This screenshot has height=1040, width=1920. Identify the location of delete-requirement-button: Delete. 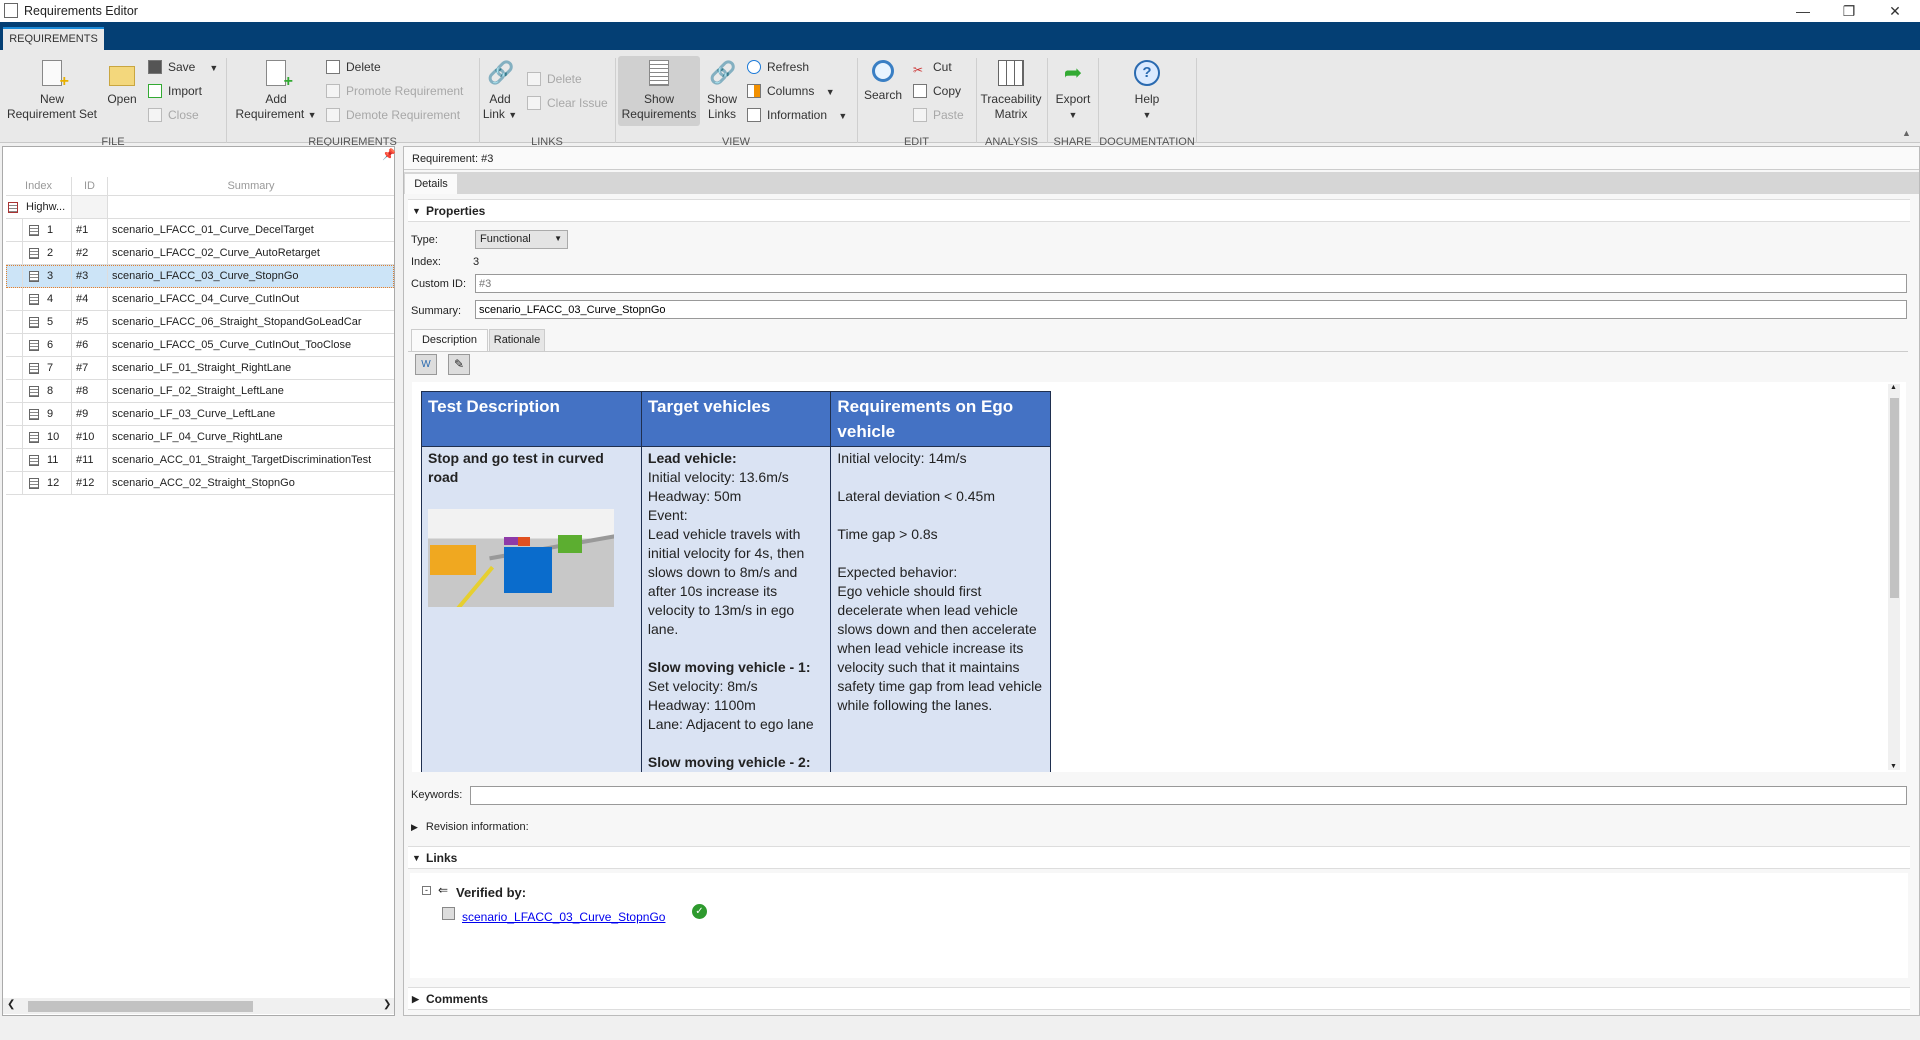
(353, 67).